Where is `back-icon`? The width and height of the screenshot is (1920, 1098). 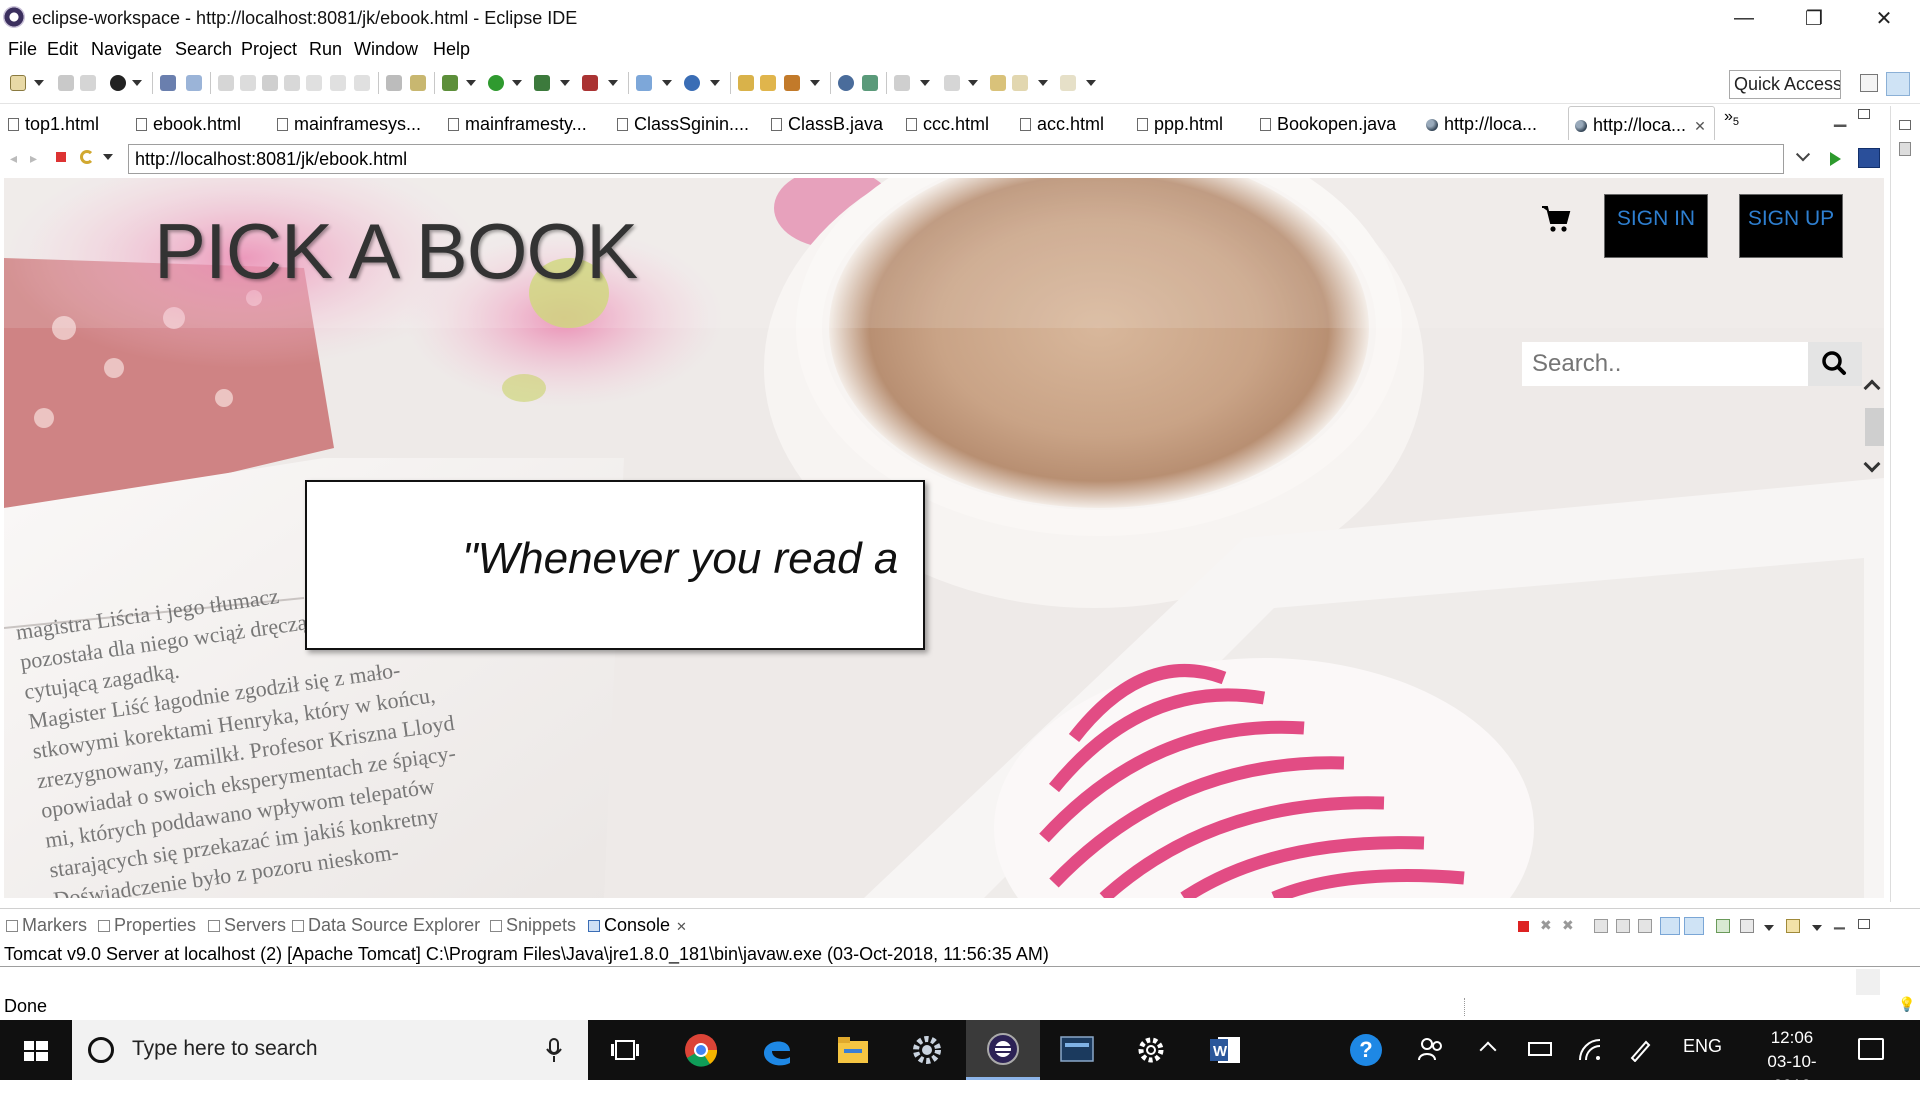
back-icon is located at coordinates (1020, 83).